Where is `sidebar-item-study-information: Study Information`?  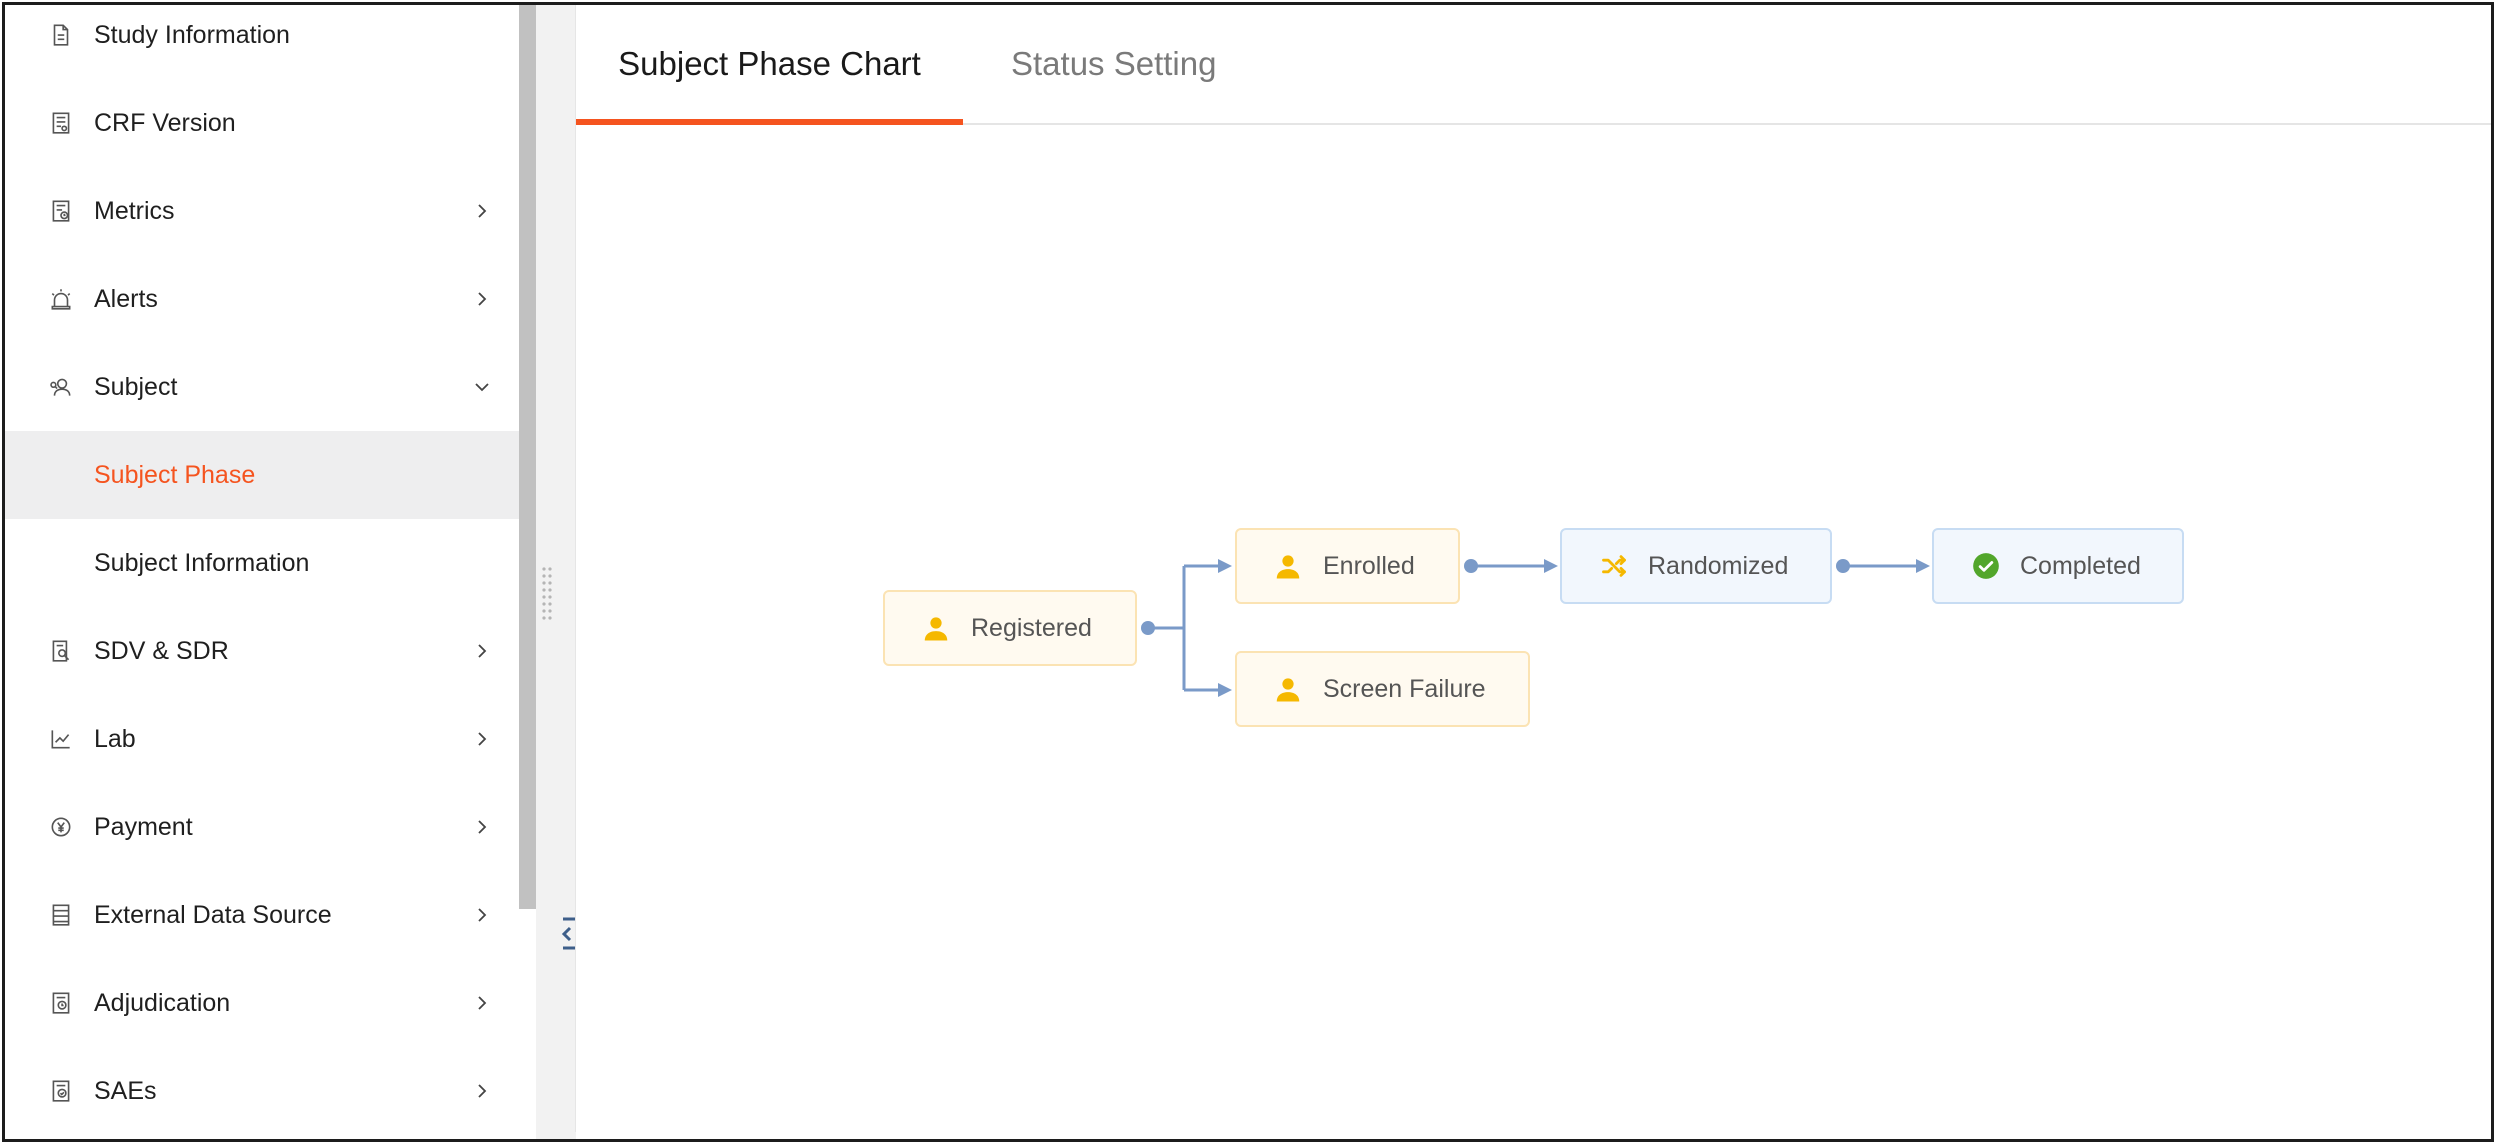
sidebar-item-study-information: Study Information is located at coordinates (262, 42).